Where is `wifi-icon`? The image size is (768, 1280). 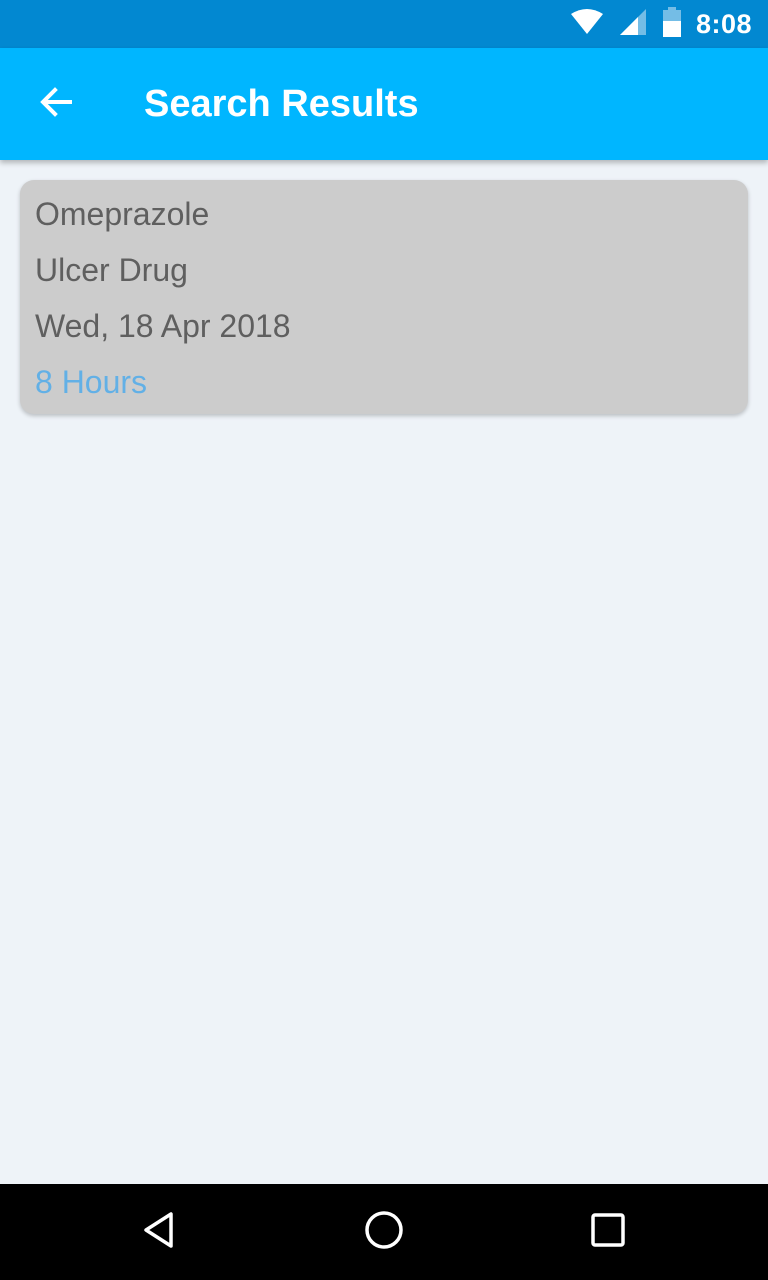
wifi-icon is located at coordinates (587, 24).